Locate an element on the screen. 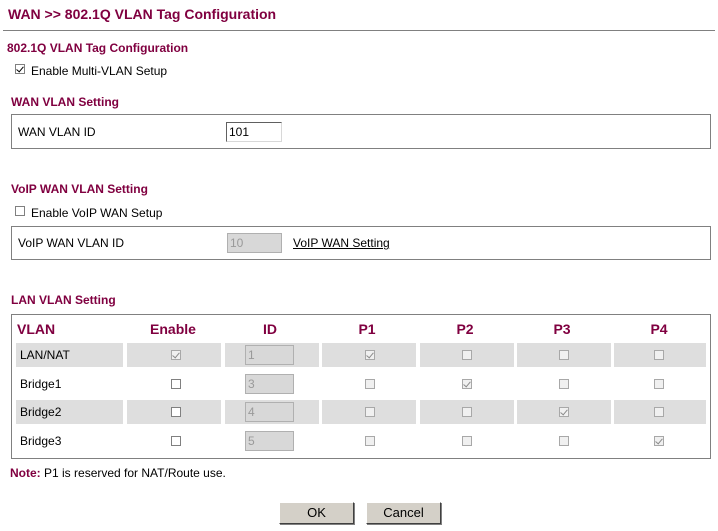  page-title: WAN >> 802.1Q VLAN Tag Configuration is located at coordinates (142, 14).